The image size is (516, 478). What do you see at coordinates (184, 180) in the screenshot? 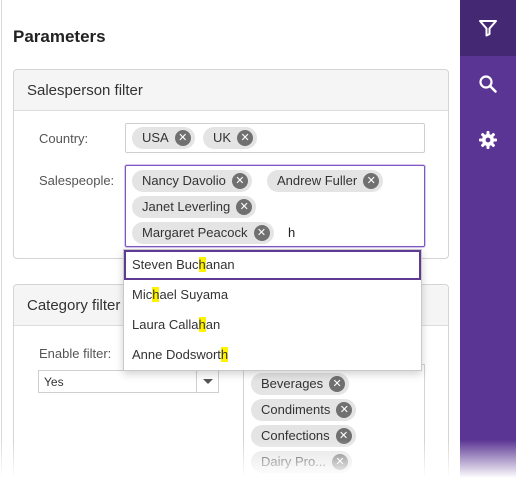
I see `tag-label: Nancy Davolio` at bounding box center [184, 180].